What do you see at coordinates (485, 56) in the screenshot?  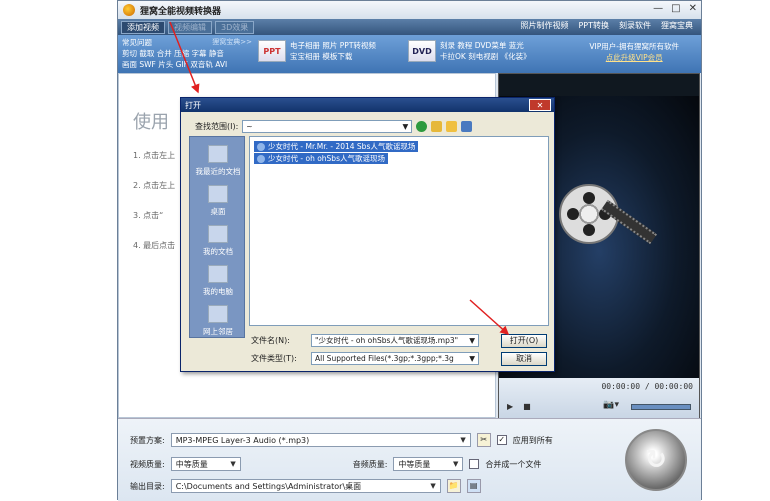 I see `dvd-promo-line-2: 卡拉OK 刻电视剧 《化装》` at bounding box center [485, 56].